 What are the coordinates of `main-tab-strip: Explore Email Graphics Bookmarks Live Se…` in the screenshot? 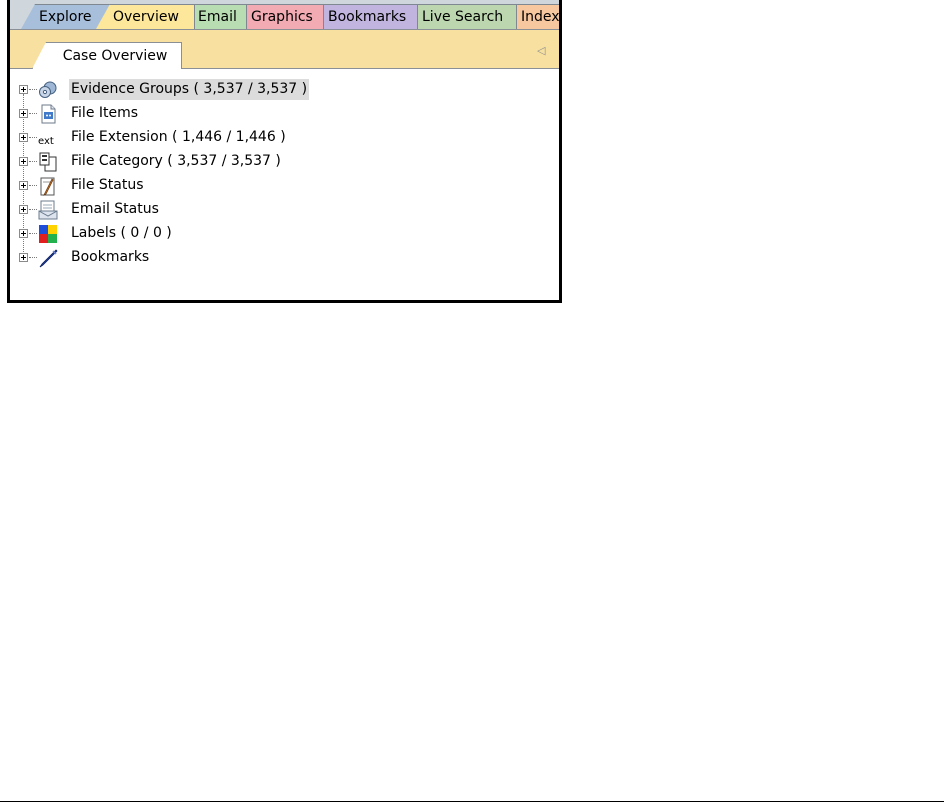 It's located at (284, 15).